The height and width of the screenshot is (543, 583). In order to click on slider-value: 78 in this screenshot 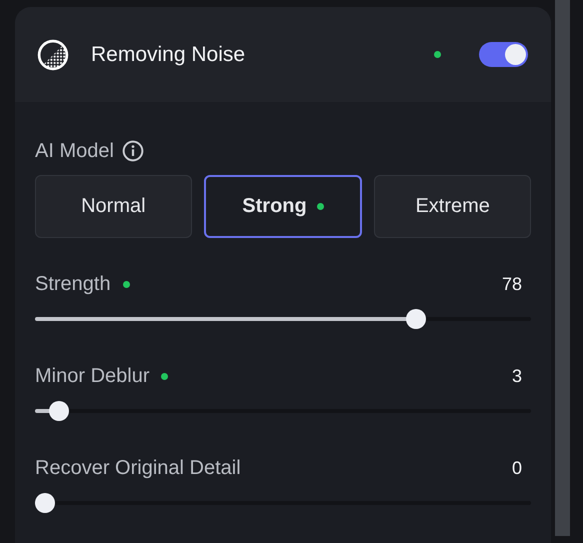, I will do `click(512, 284)`.